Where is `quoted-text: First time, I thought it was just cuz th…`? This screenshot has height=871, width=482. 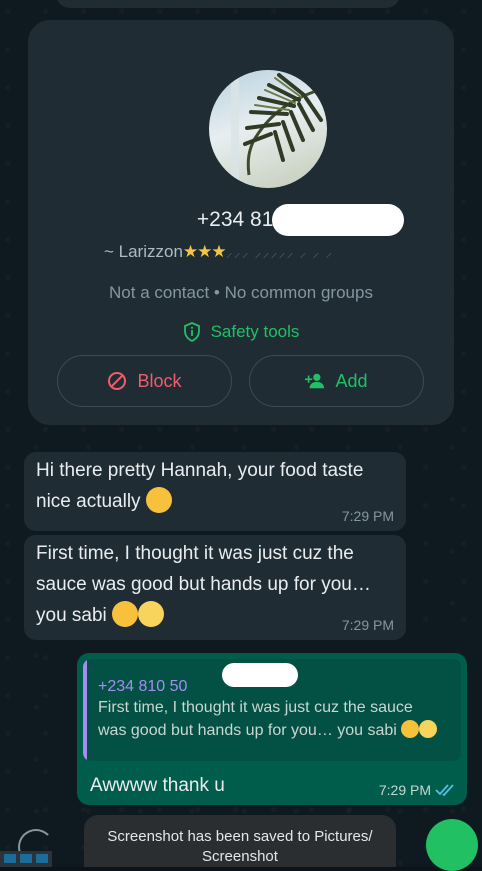 quoted-text: First time, I thought it was just cuz th… is located at coordinates (255, 719).